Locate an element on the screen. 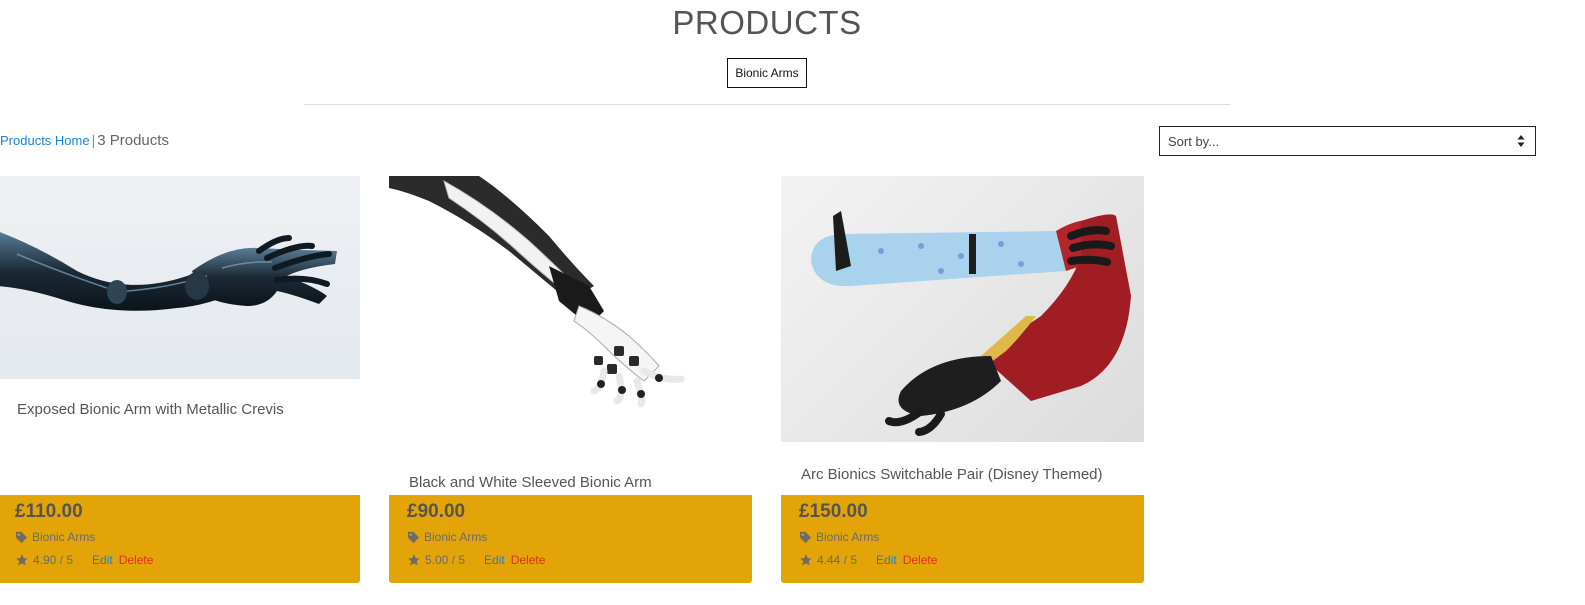 This screenshot has height=605, width=1585. product-rating-row: 5.00 / 5 Edit Delete is located at coordinates (476, 560).